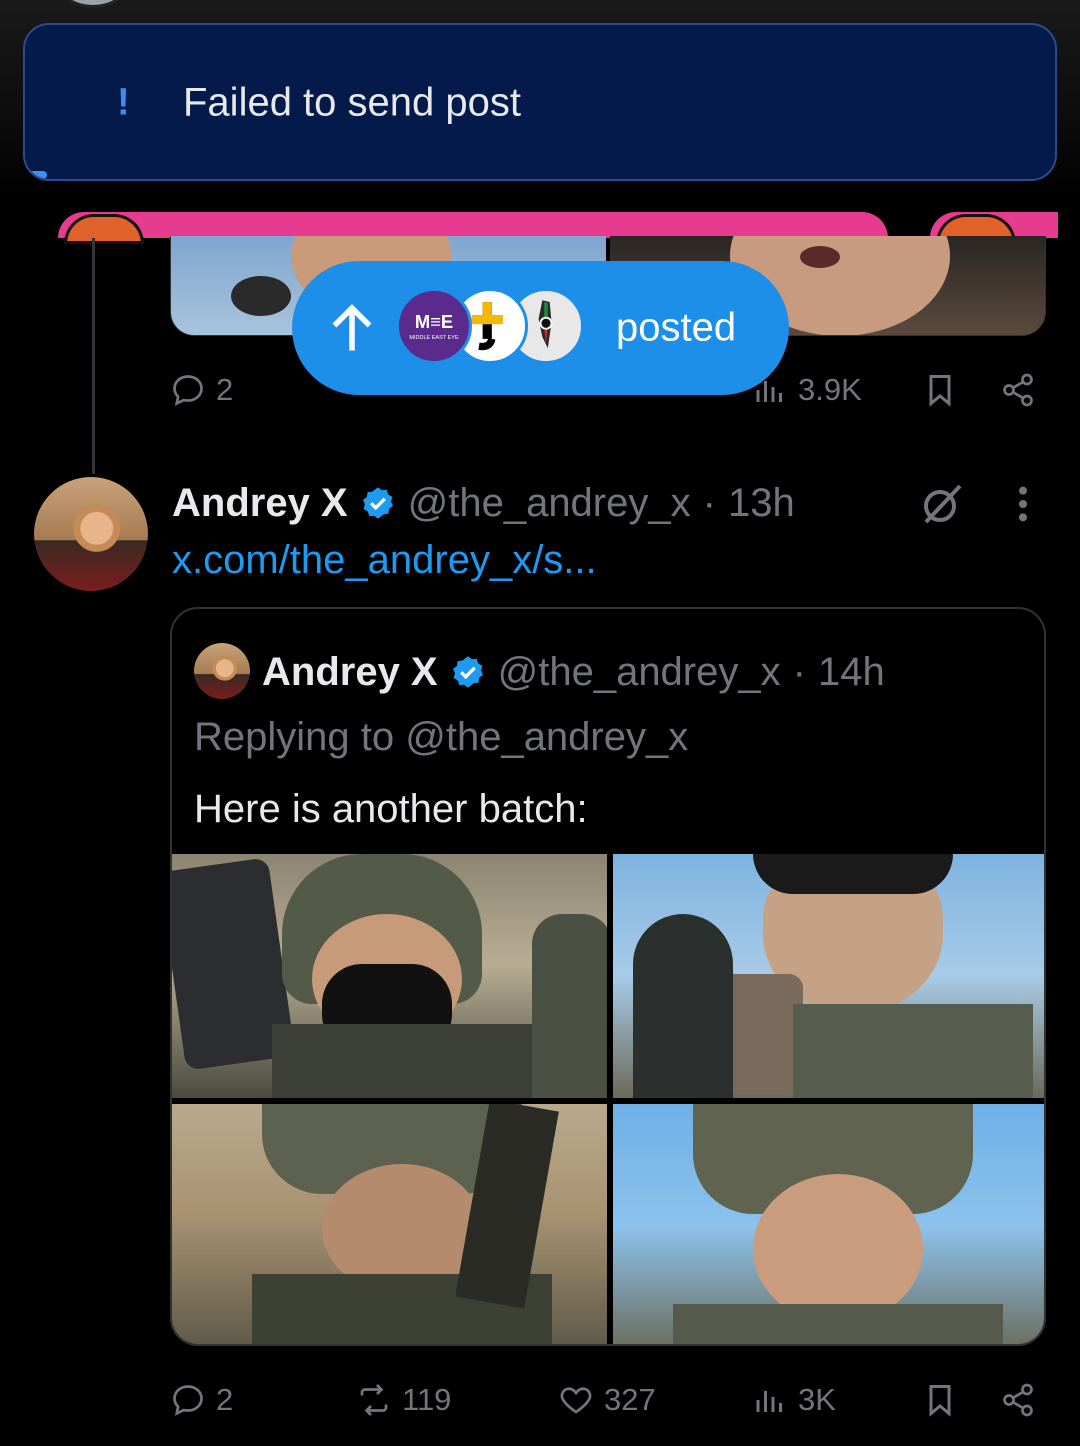  What do you see at coordinates (391, 809) in the screenshot?
I see `quoted-post-text: Here is another batch:` at bounding box center [391, 809].